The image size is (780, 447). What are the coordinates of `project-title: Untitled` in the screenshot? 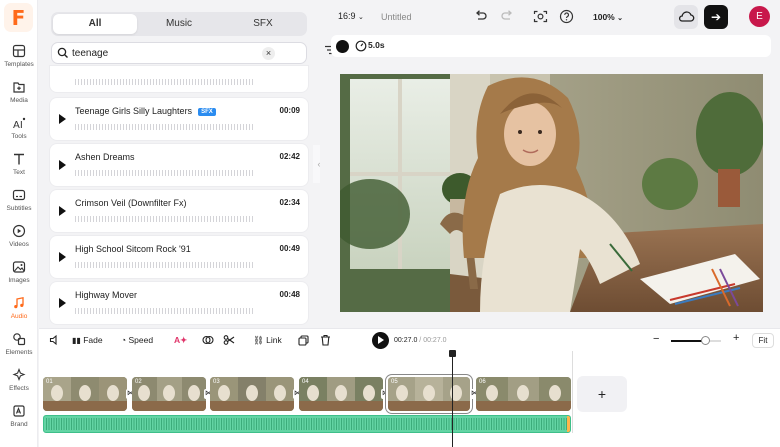 It's located at (396, 17).